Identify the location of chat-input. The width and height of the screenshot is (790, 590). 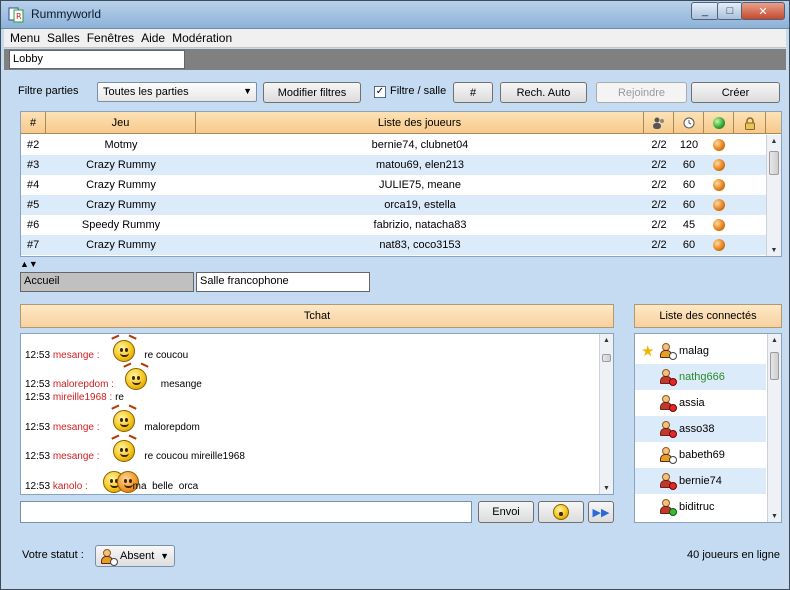
(246, 512).